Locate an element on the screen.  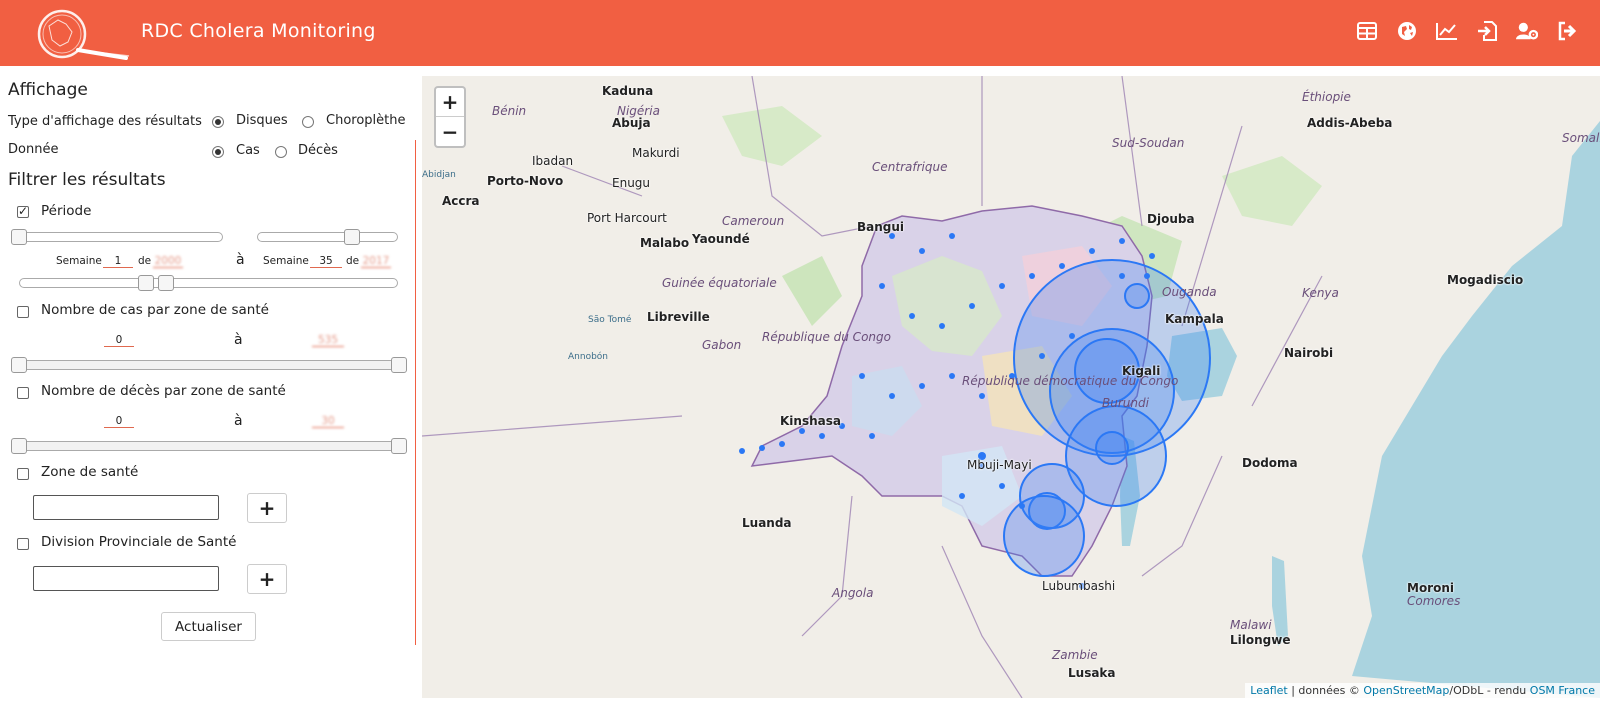
deaths-max-field: 30 is located at coordinates (328, 421).